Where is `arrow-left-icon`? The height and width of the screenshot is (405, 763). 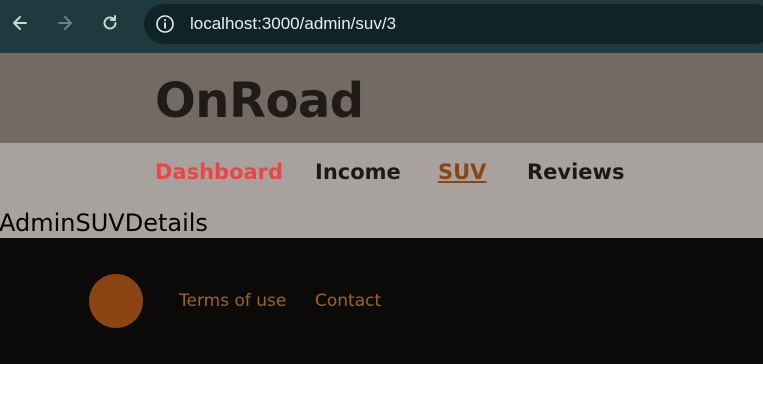
arrow-left-icon is located at coordinates (20, 23).